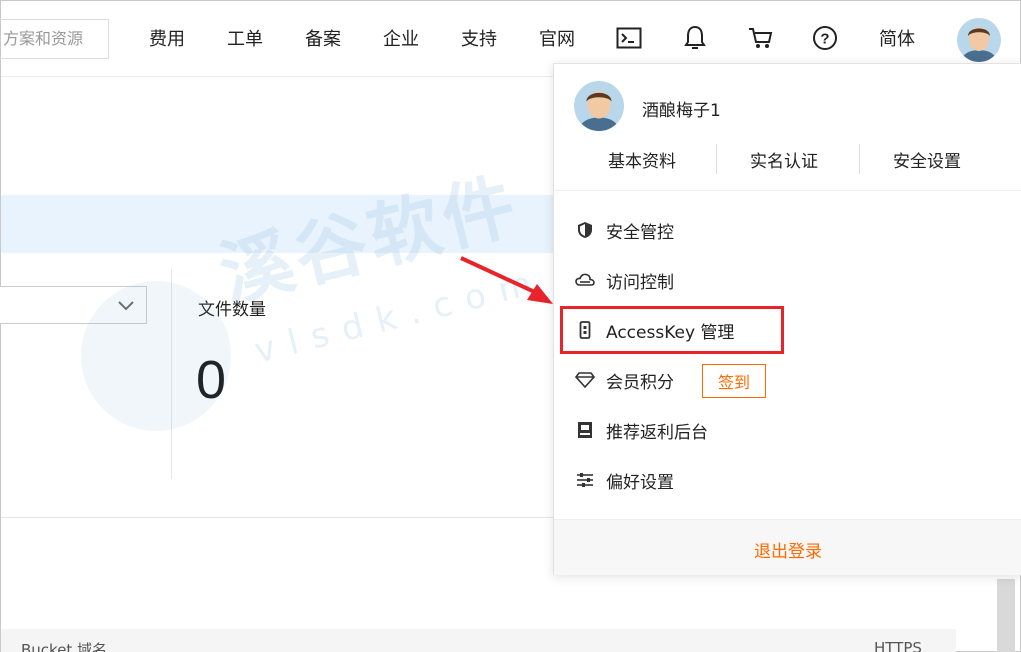 The image size is (1021, 652). What do you see at coordinates (585, 480) in the screenshot?
I see `sliders-icon` at bounding box center [585, 480].